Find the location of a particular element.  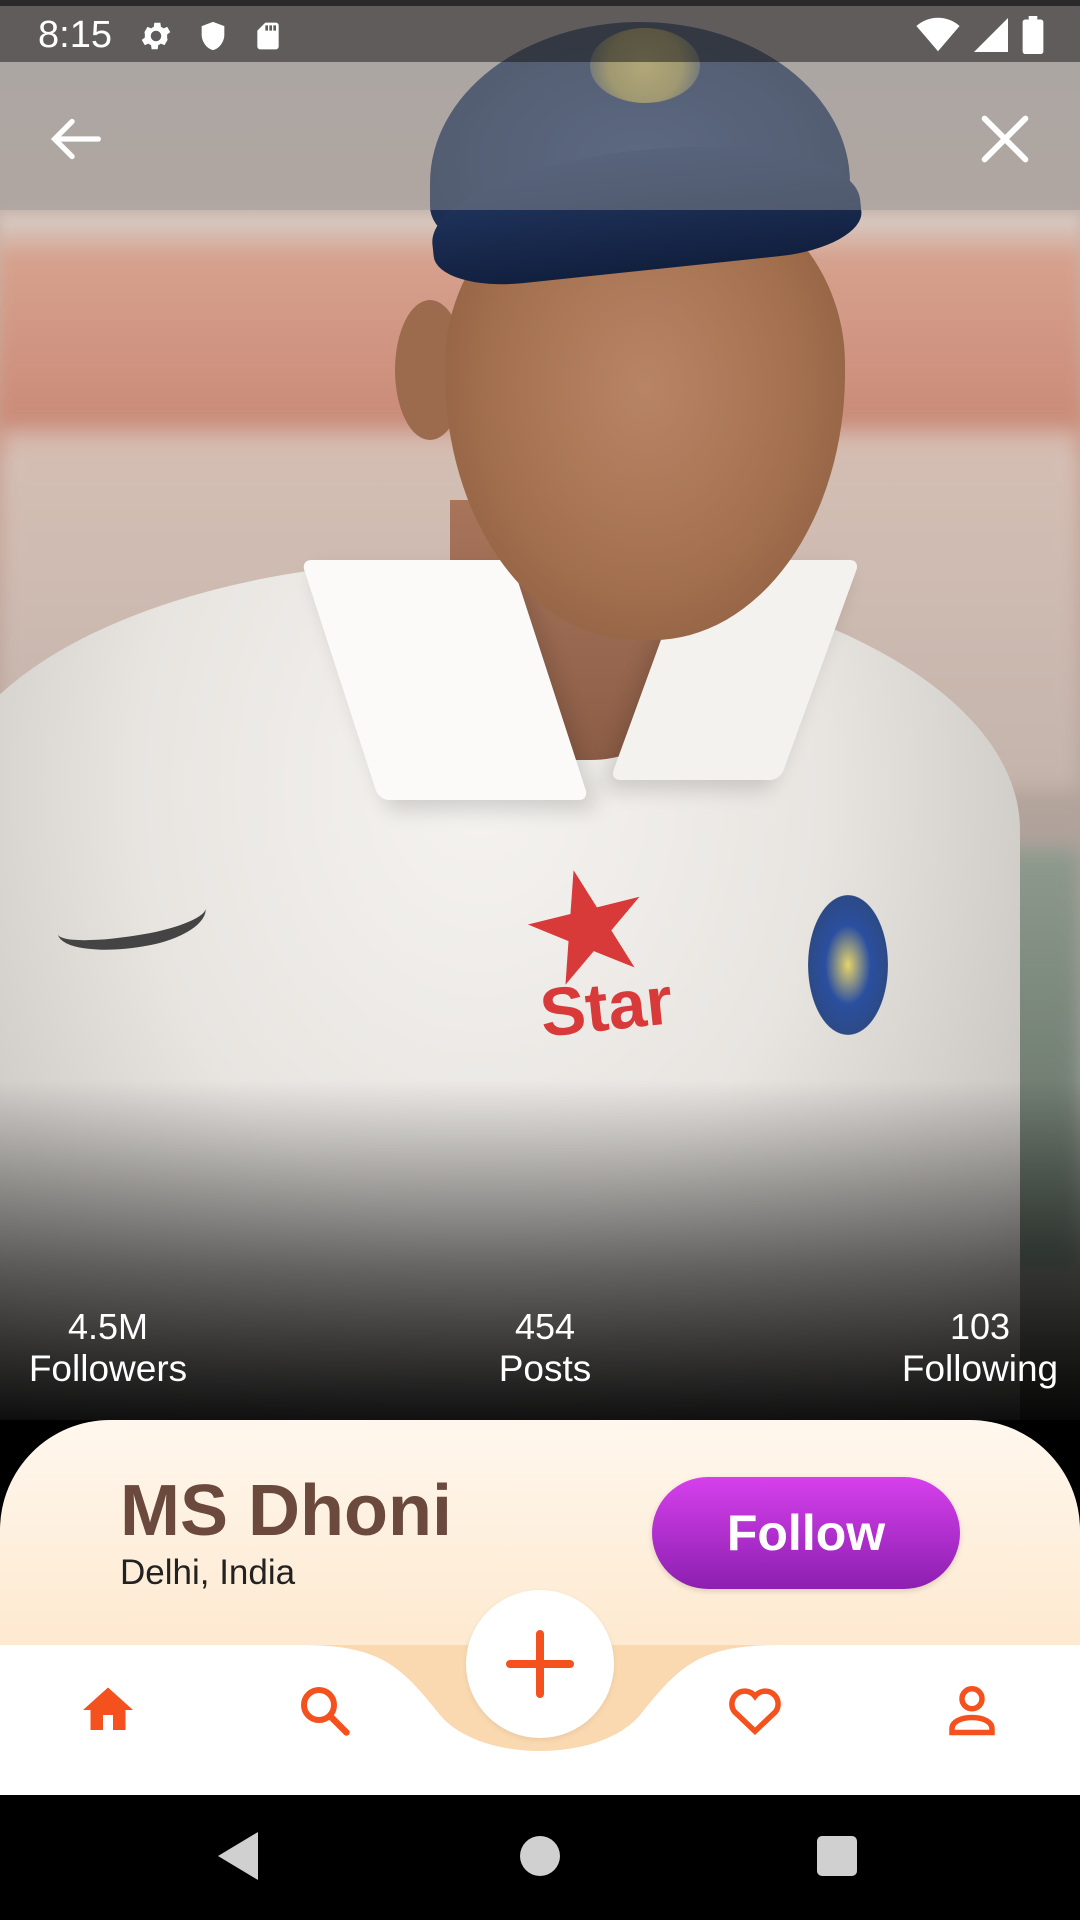

follow-button: Follow is located at coordinates (806, 1533).